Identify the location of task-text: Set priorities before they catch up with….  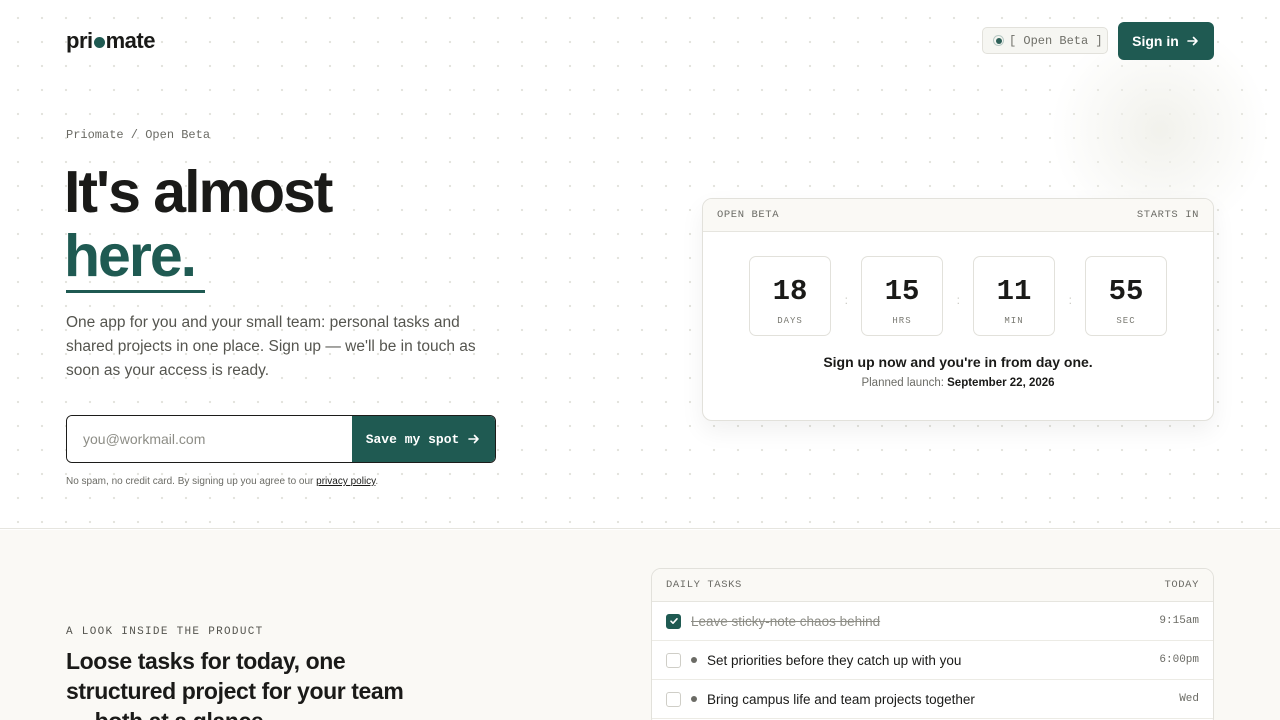
(834, 660).